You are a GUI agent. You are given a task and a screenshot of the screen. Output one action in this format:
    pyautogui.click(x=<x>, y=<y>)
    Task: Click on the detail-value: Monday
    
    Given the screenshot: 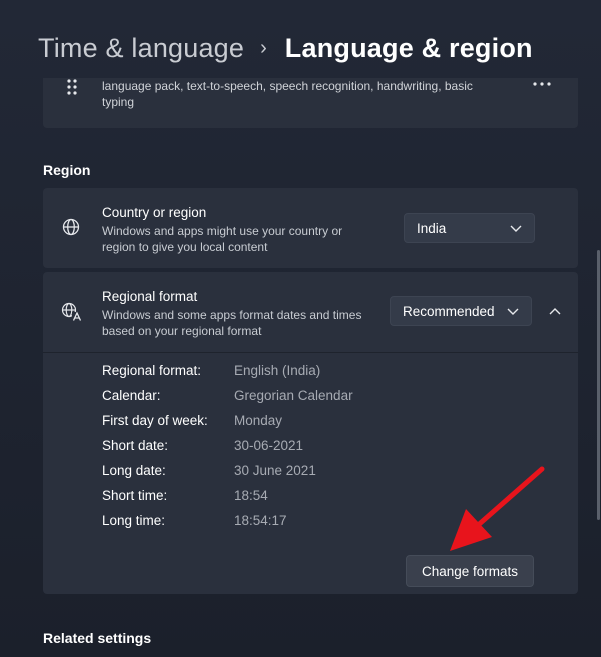 What is the action you would take?
    pyautogui.click(x=258, y=420)
    